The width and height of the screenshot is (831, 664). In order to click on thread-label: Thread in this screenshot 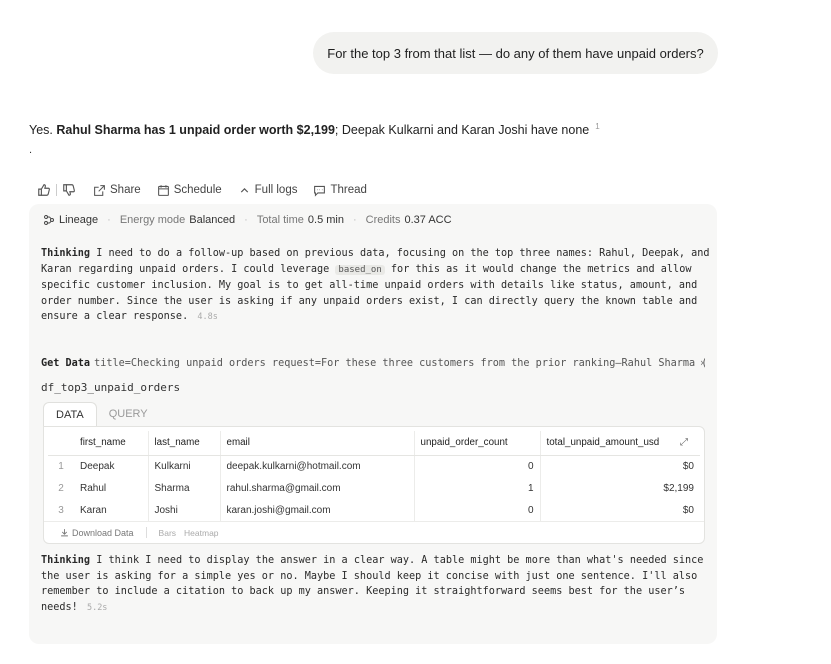, I will do `click(348, 190)`.